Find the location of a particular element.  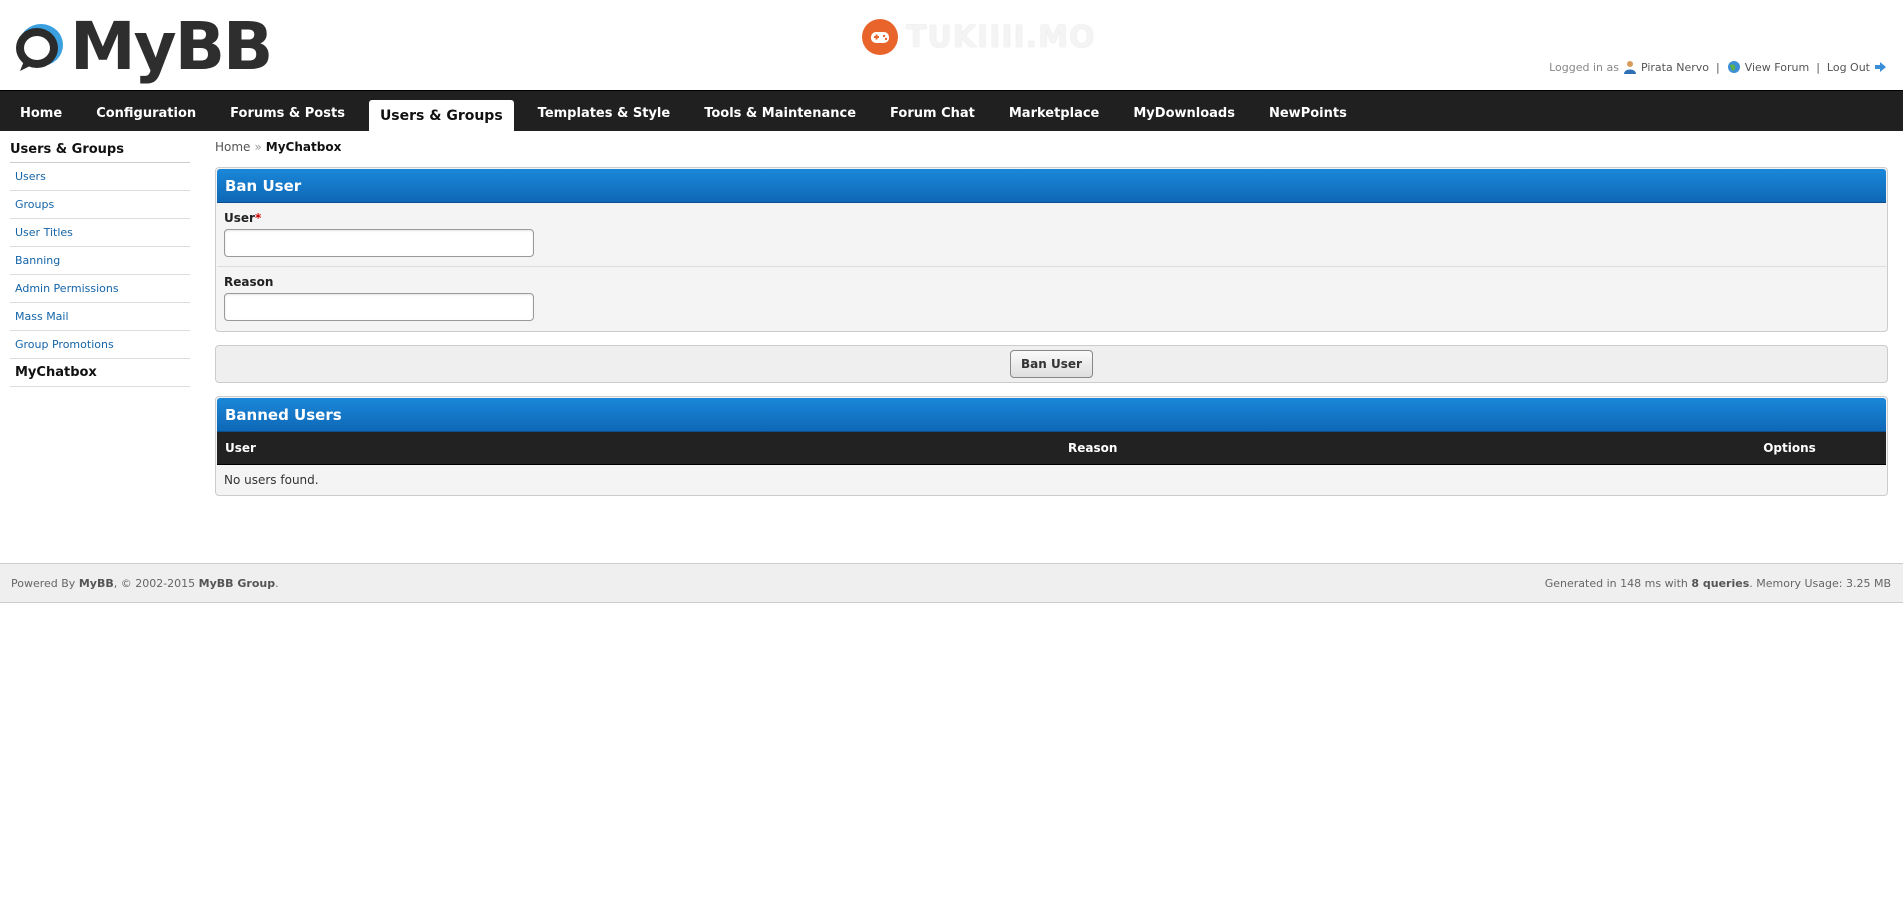

user-label-text: User is located at coordinates (239, 218).